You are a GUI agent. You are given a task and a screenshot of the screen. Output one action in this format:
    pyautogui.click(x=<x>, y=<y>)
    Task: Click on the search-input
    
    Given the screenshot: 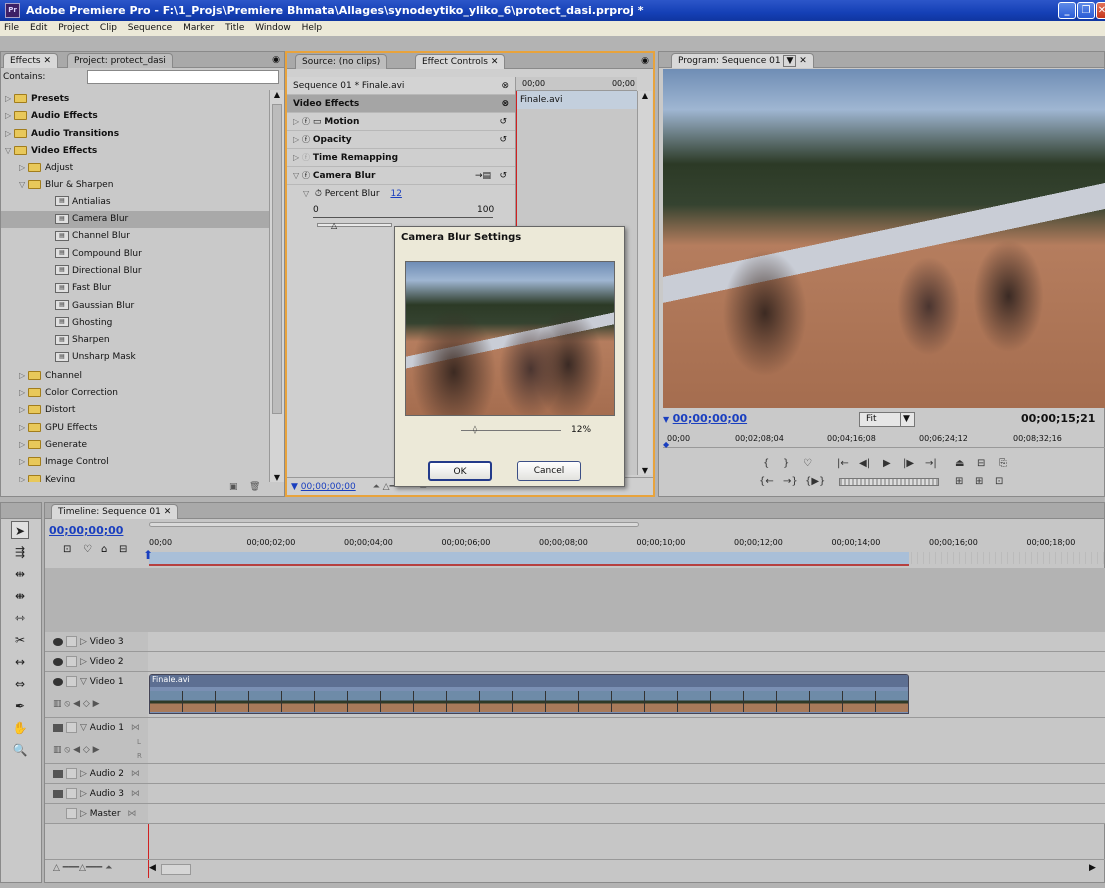 What is the action you would take?
    pyautogui.click(x=183, y=77)
    